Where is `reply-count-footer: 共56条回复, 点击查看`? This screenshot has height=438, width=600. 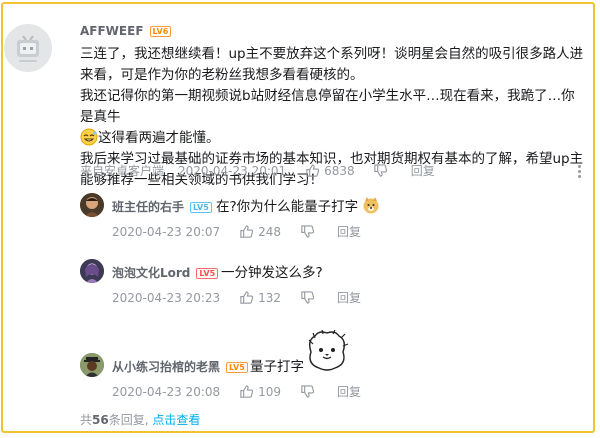
reply-count-footer: 共56条回复, 点击查看 is located at coordinates (140, 419).